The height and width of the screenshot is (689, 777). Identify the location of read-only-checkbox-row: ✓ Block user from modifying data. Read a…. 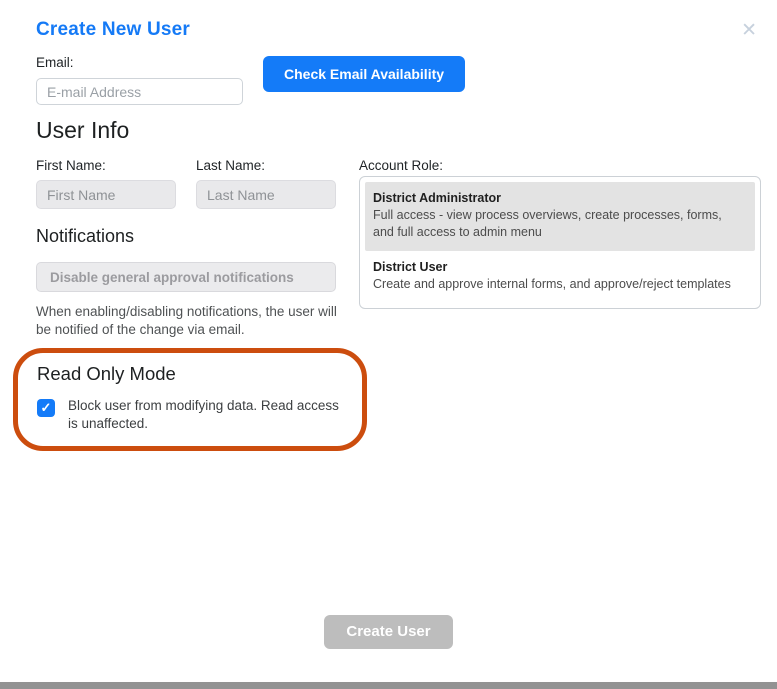
(190, 415).